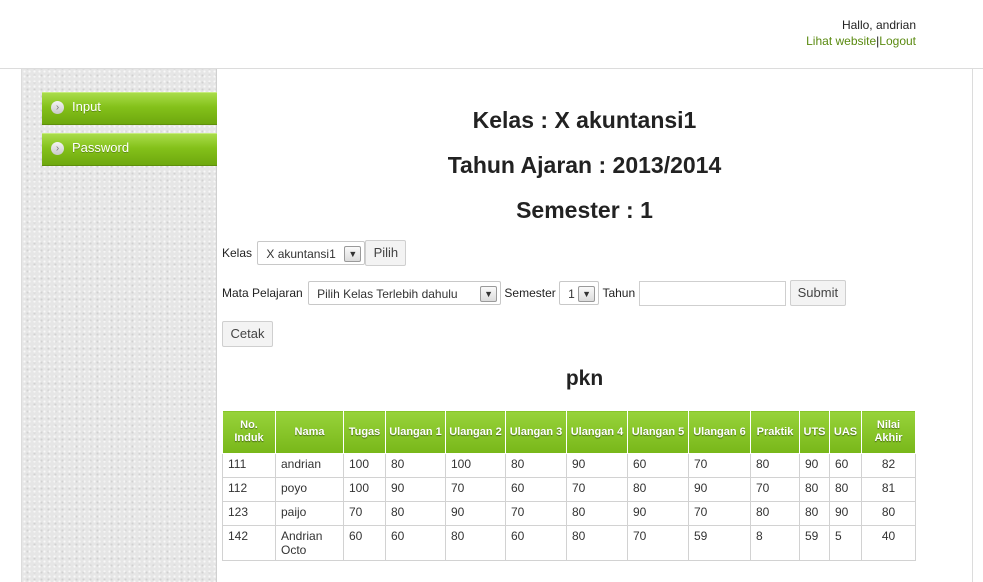  I want to click on table-cell: poyo, so click(309, 489).